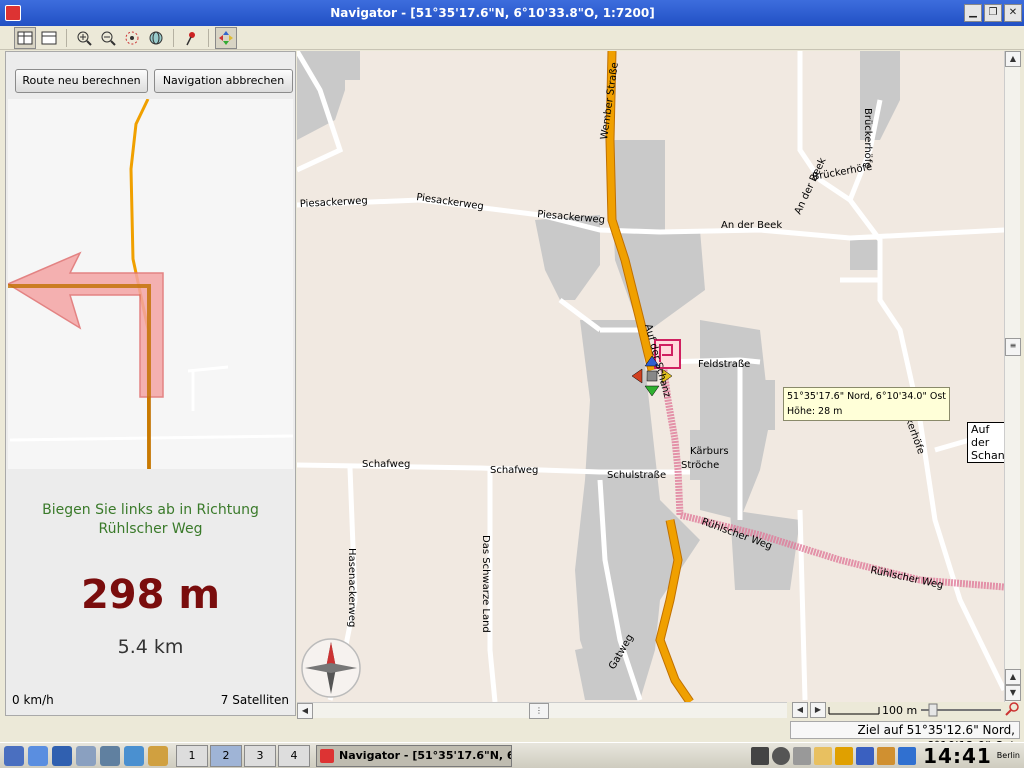 This screenshot has height=768, width=1024. What do you see at coordinates (294, 755) in the screenshot?
I see `desktop-4-button: 4` at bounding box center [294, 755].